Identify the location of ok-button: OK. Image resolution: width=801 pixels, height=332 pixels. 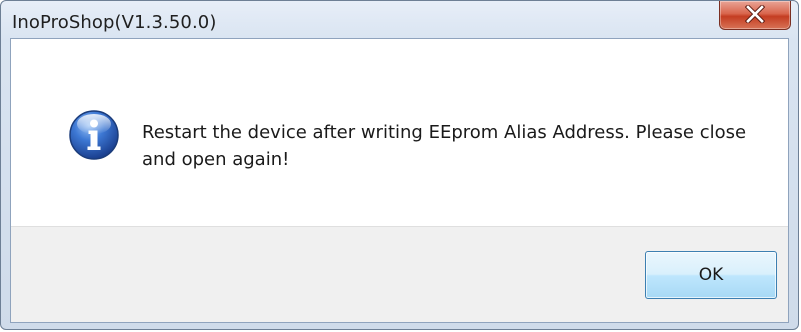
(711, 275).